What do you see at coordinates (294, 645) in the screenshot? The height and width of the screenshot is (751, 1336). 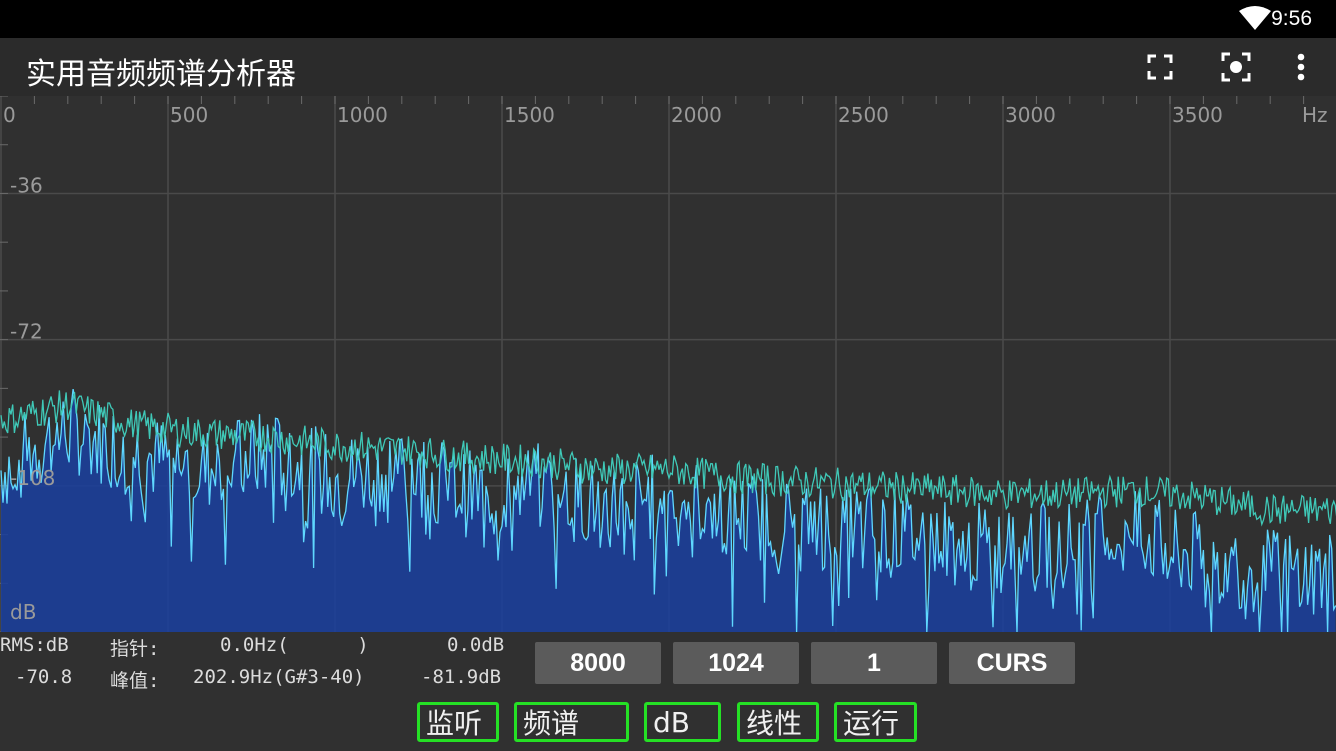 I see `cursor-value: 0.0Hz( )` at bounding box center [294, 645].